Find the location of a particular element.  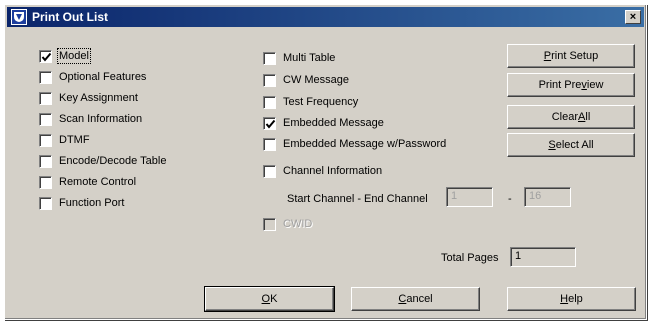

button-label-part: K is located at coordinates (274, 299).